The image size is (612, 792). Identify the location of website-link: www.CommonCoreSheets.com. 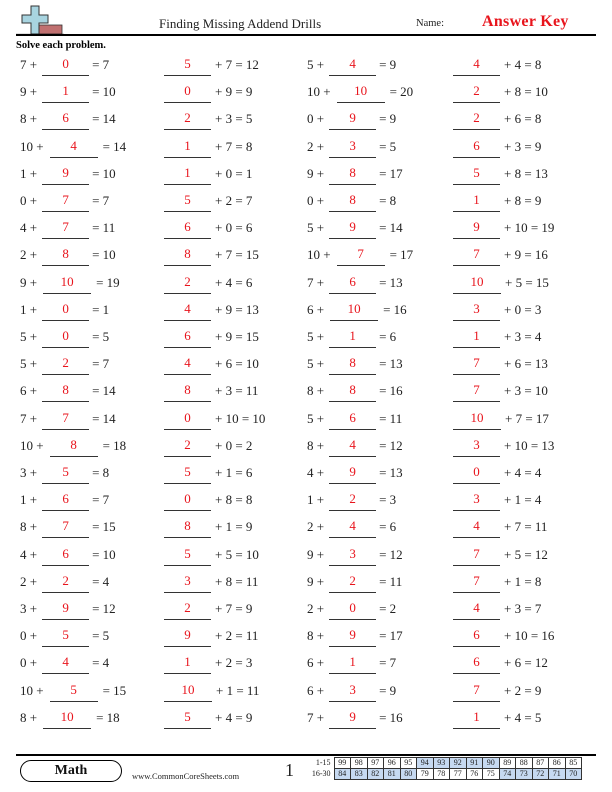
(185, 776).